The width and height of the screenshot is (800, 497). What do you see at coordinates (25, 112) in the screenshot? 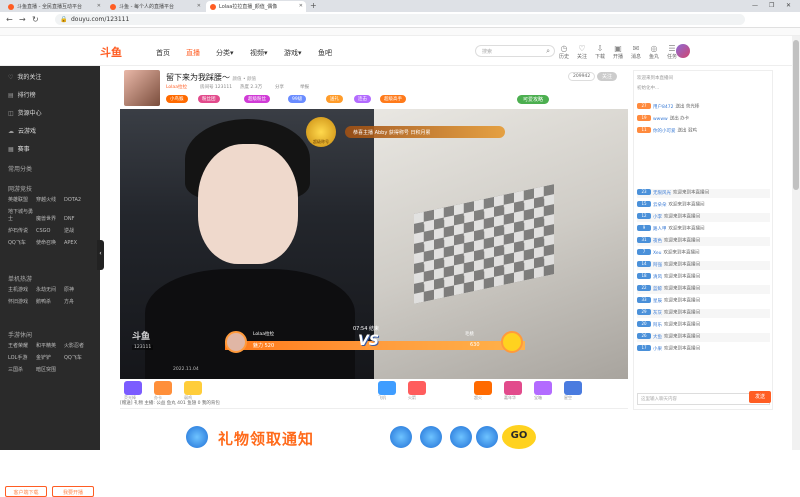
I see `sidebar-item-shop: ◫ 货源中心` at bounding box center [25, 112].